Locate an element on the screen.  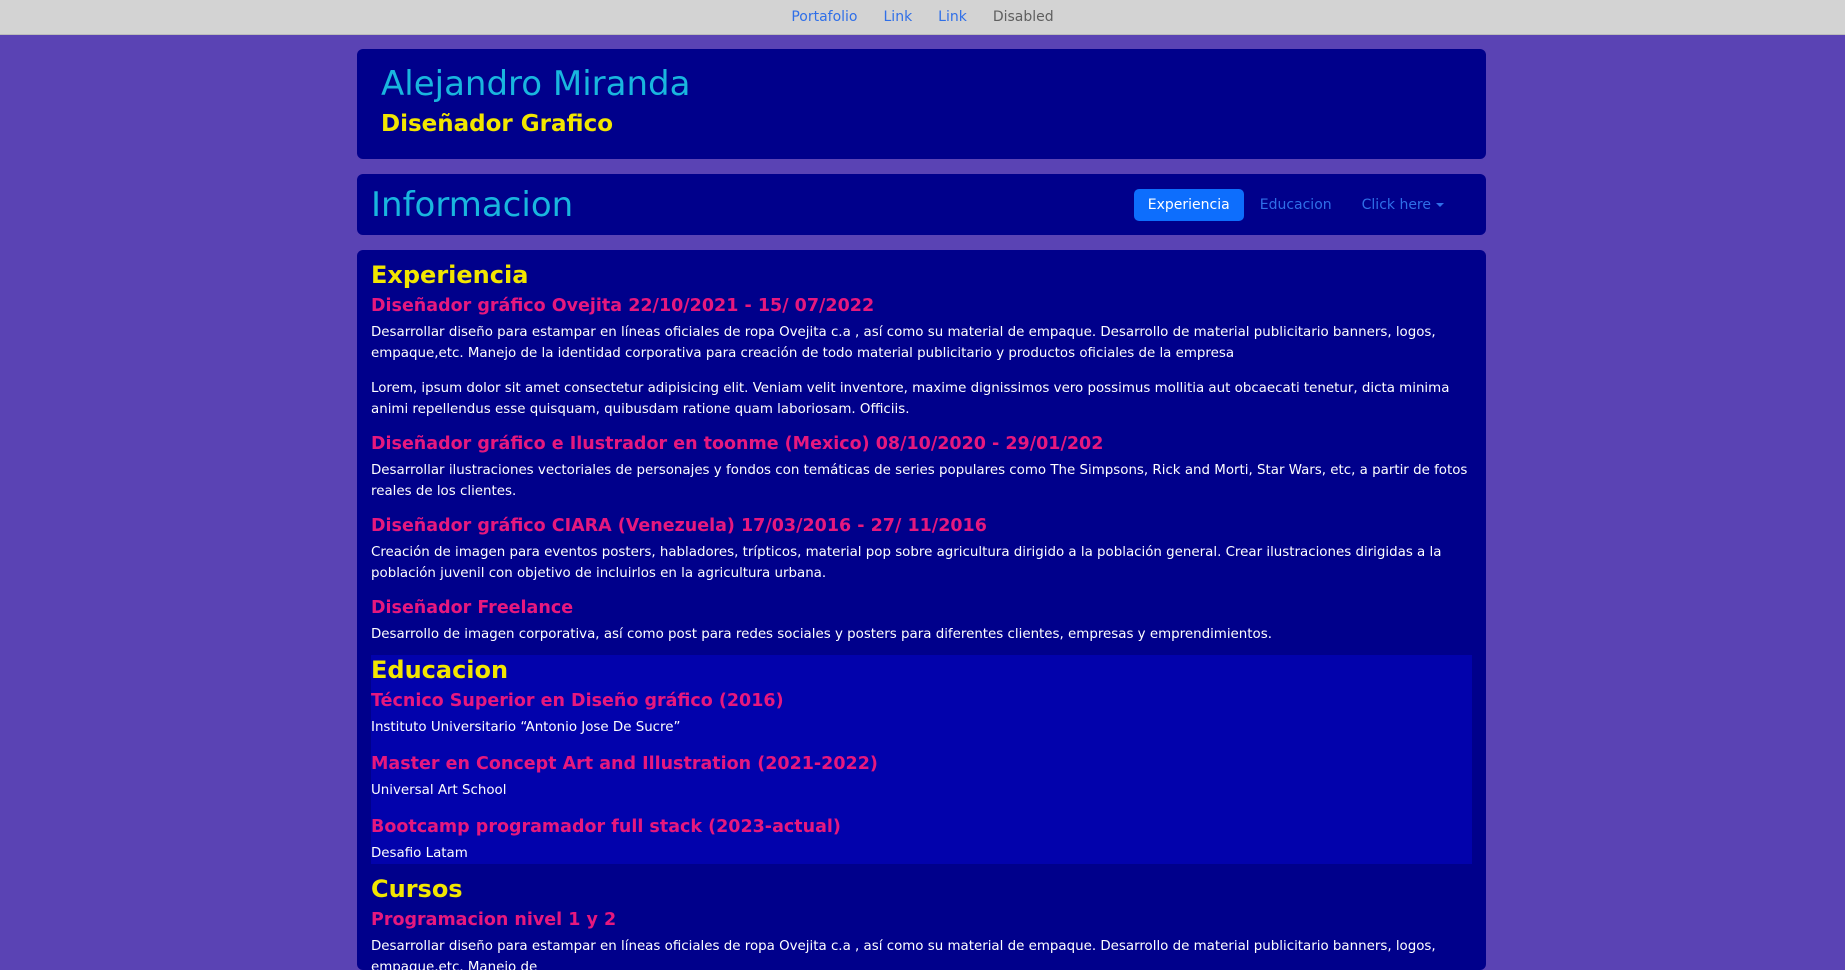
profile-role: Diseñador Grafico is located at coordinates (497, 124).